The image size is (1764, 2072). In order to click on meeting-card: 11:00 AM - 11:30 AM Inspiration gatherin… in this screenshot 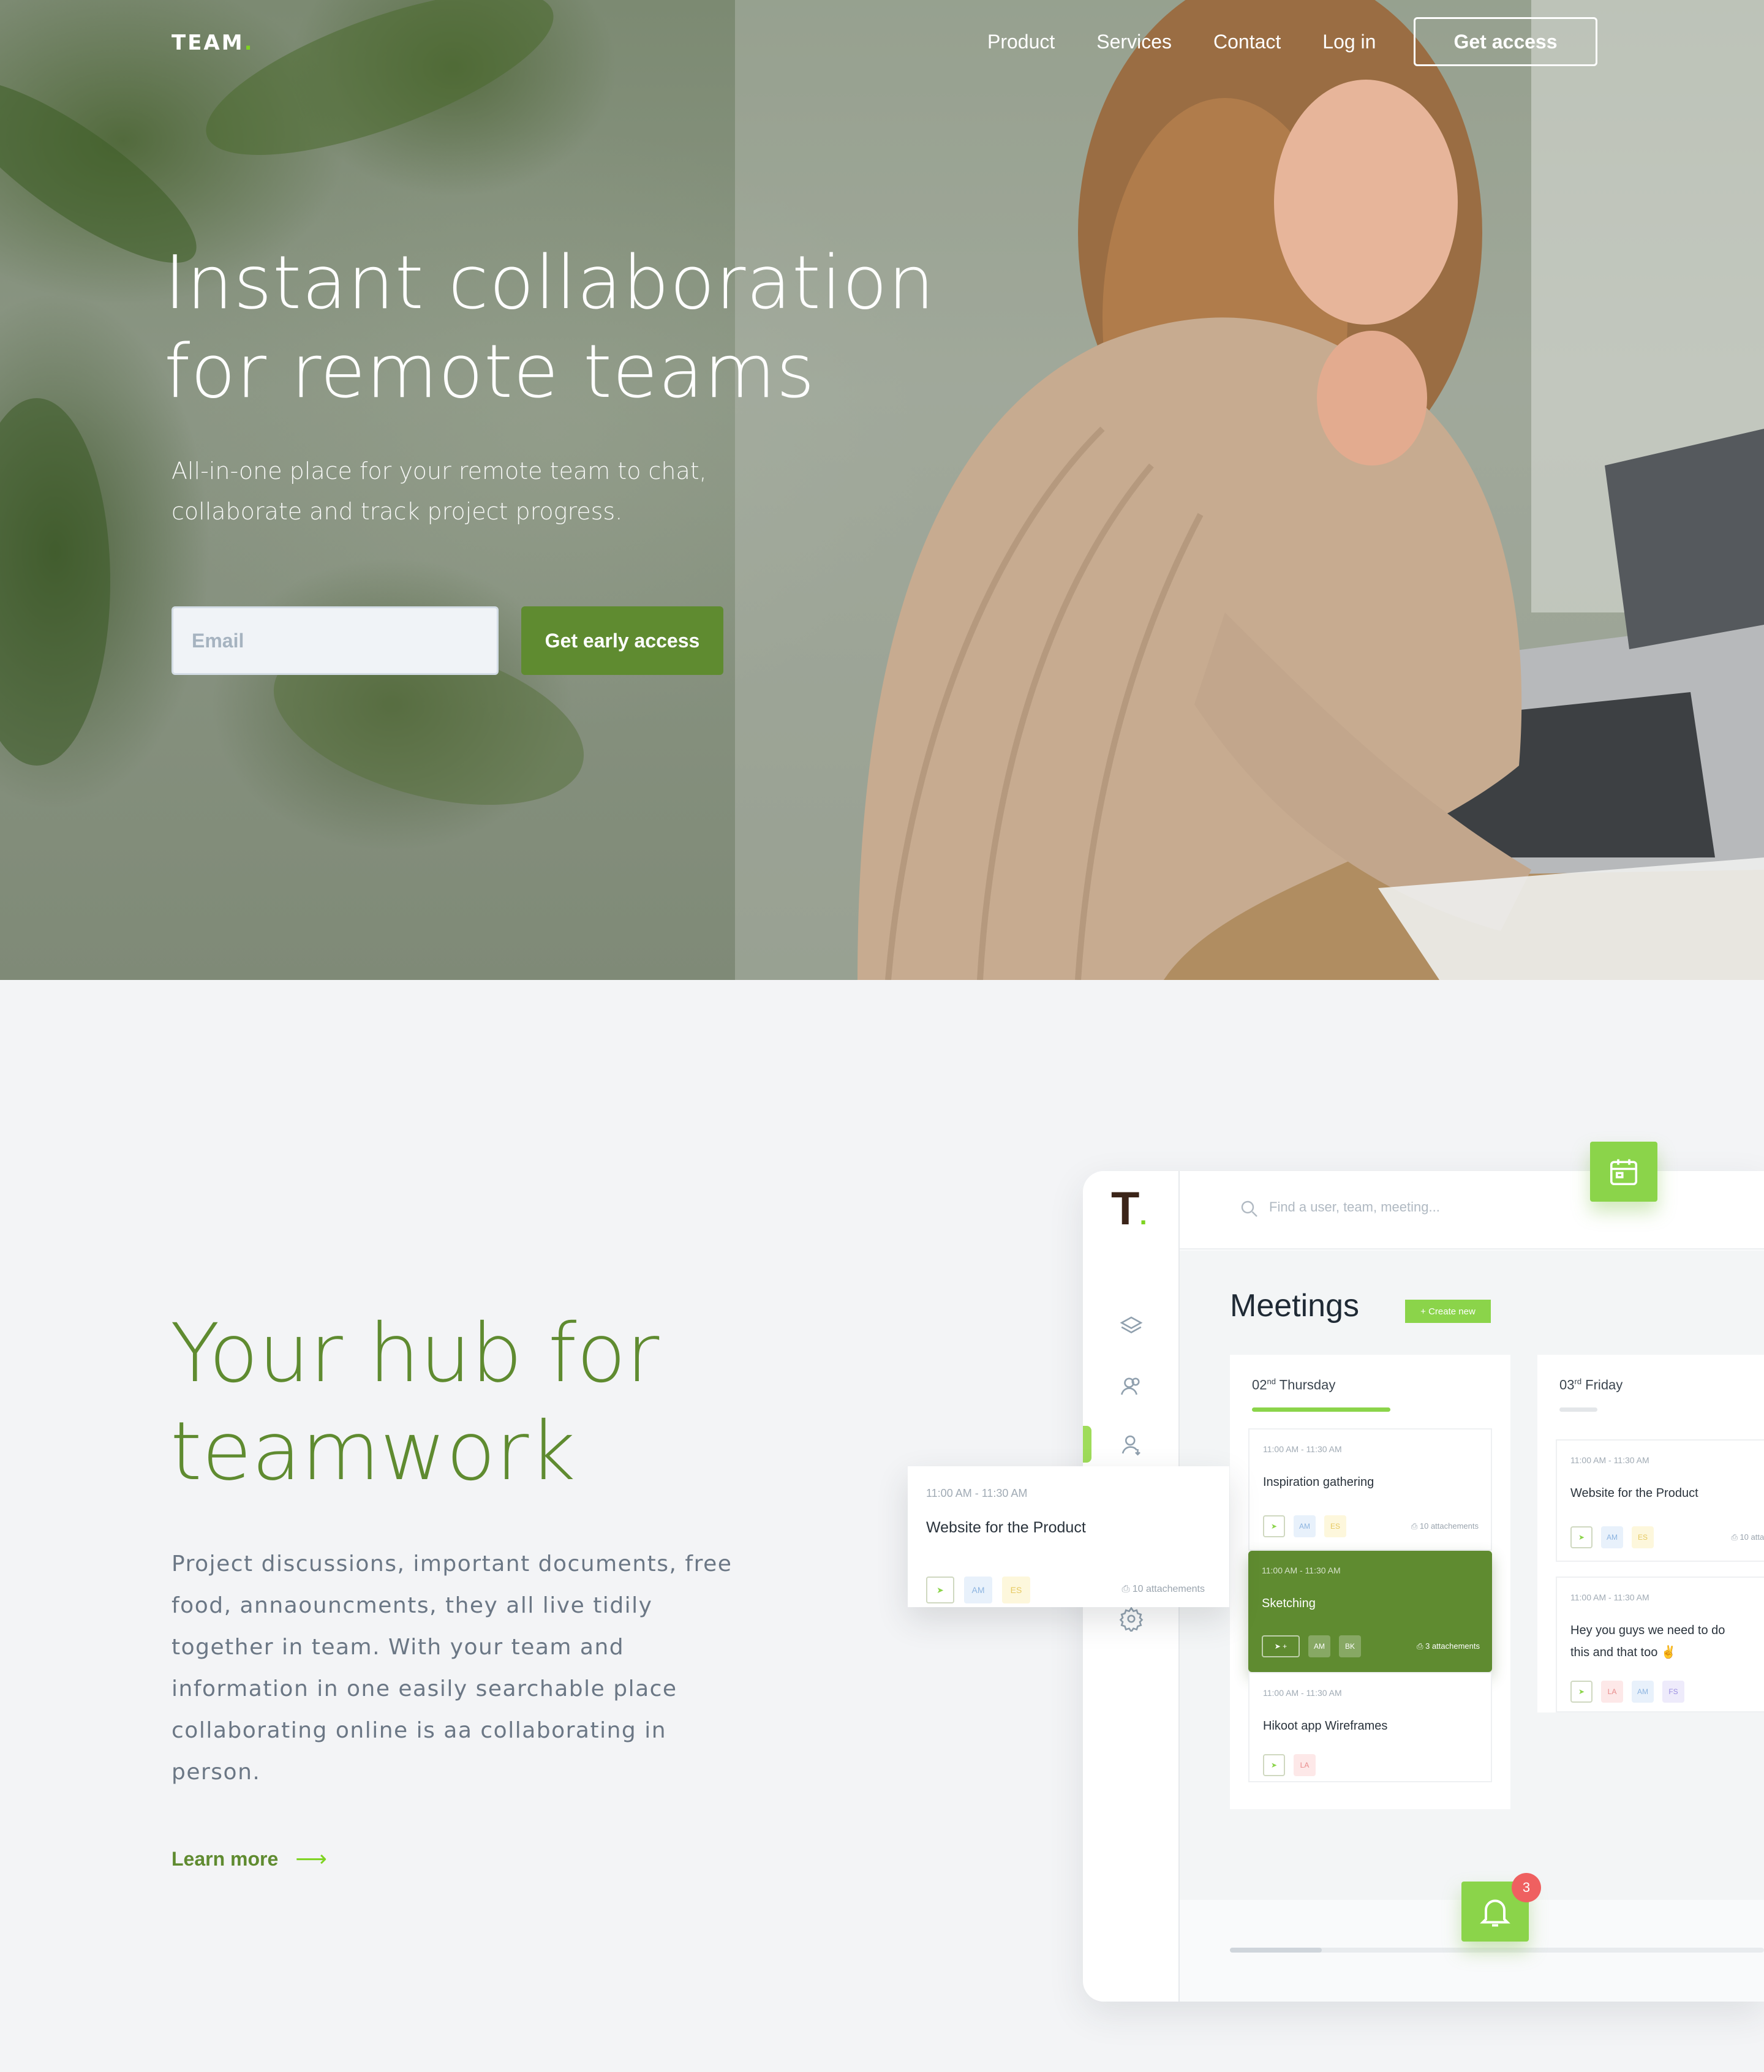, I will do `click(1370, 1489)`.